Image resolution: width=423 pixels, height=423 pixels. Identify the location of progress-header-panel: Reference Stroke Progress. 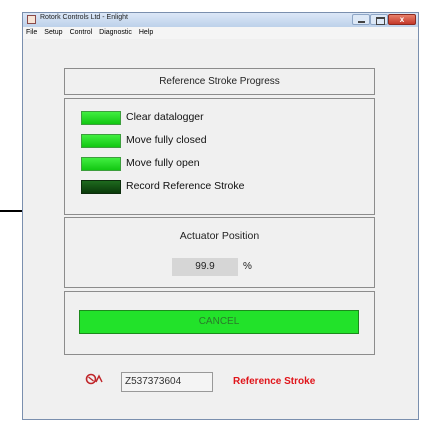
(219, 81).